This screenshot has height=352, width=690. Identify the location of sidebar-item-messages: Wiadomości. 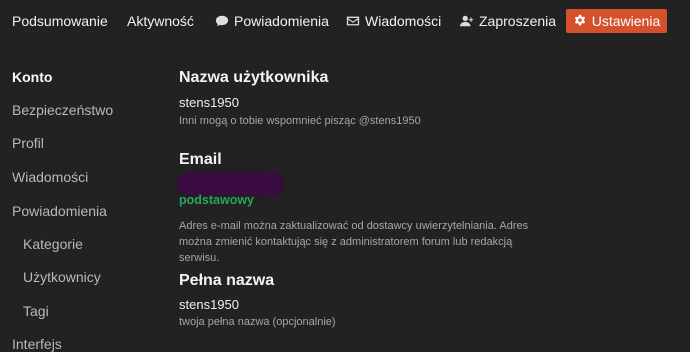
(50, 177).